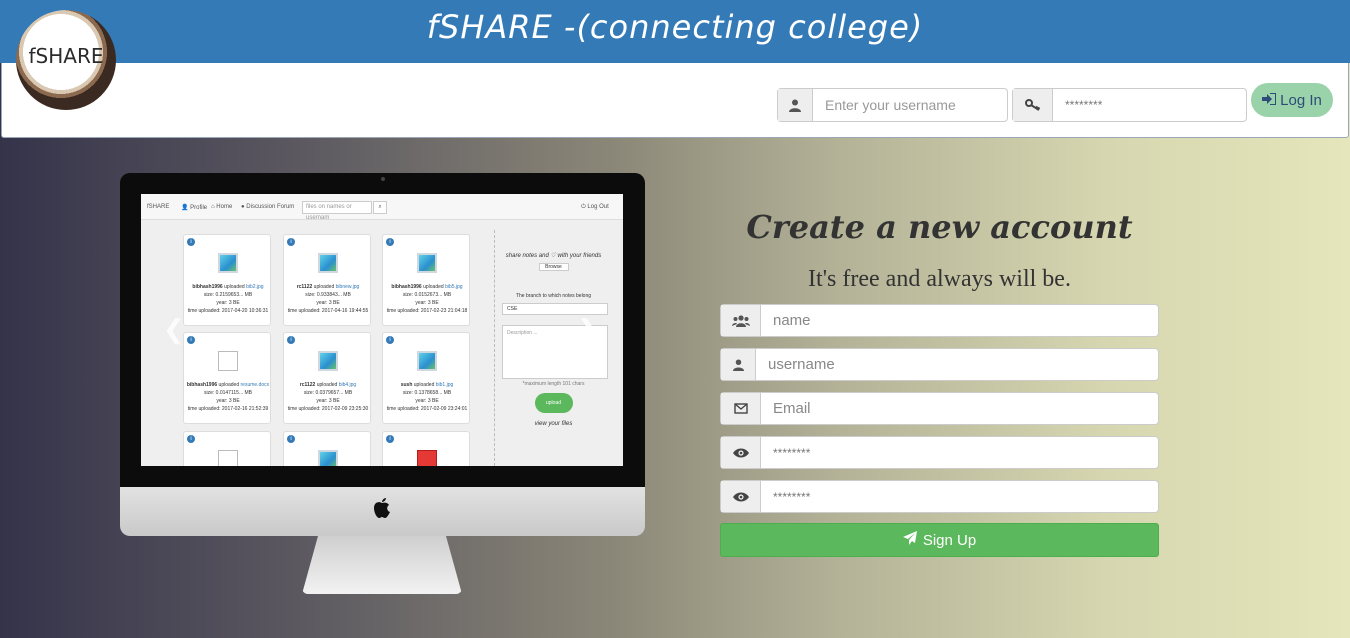 The image size is (1350, 638). Describe the element at coordinates (741, 408) in the screenshot. I see `envelope-icon` at that location.